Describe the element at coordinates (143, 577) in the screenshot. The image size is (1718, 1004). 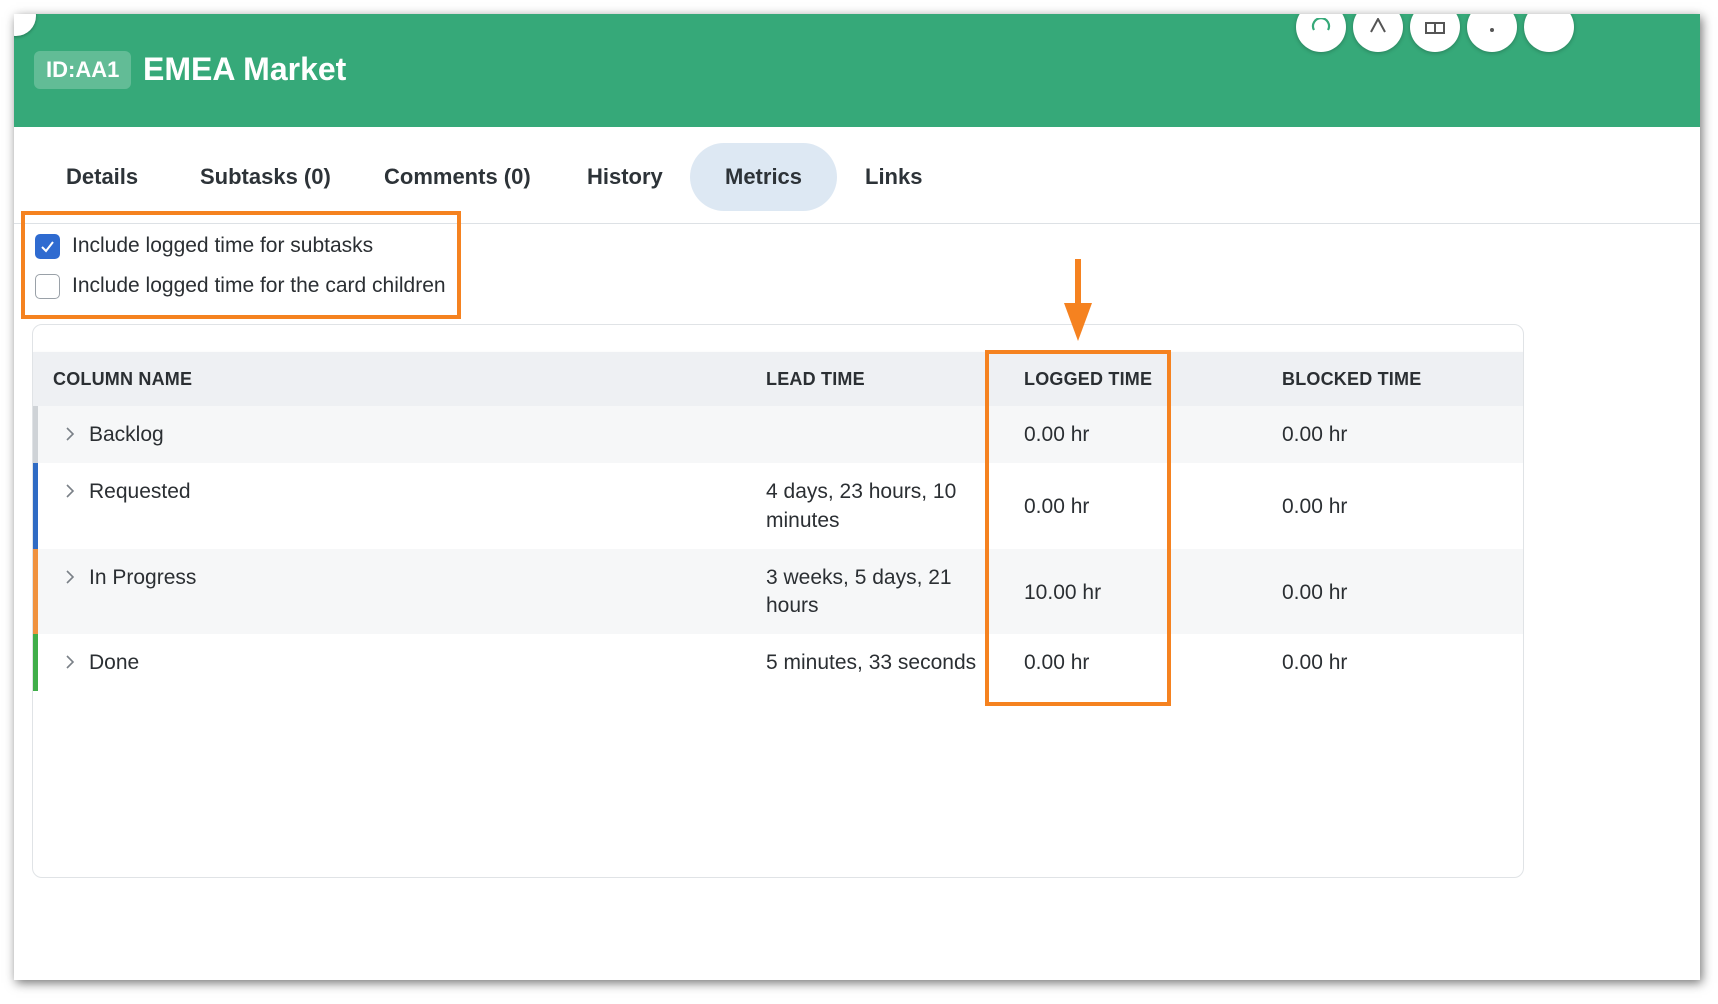
I see `row-column-name: In Progress` at that location.